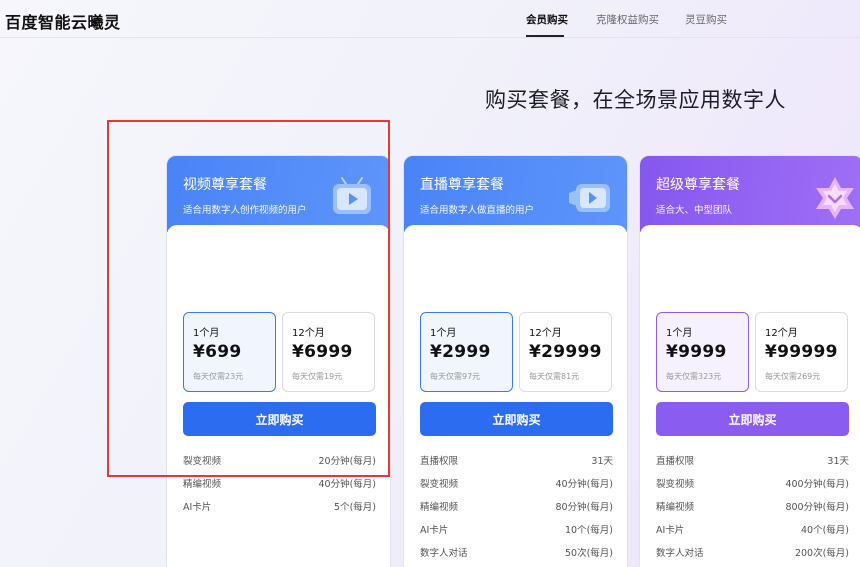 Image resolution: width=860 pixels, height=567 pixels. I want to click on card-subtitle: 适合用数字人创作视频的用户, so click(245, 210).